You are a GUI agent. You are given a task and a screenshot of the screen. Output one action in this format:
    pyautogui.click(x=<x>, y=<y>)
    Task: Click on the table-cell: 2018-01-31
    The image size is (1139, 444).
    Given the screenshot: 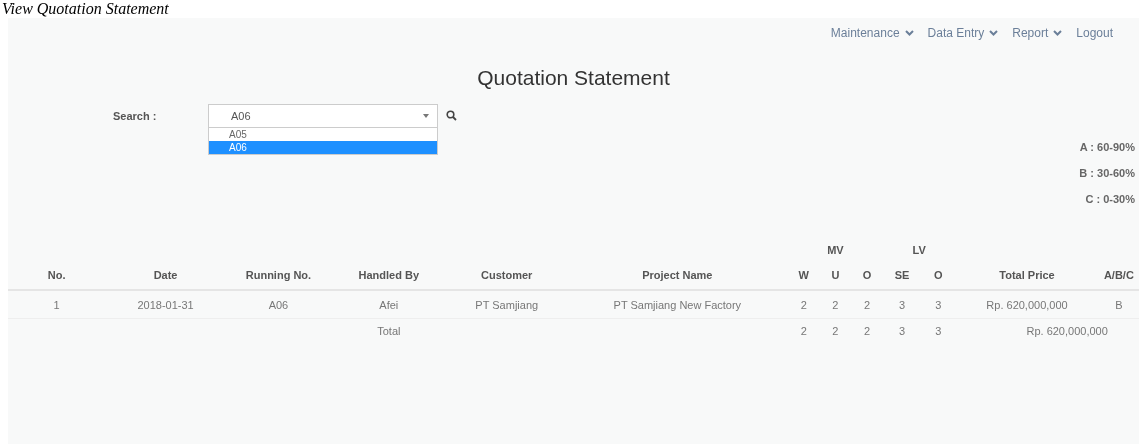 What is the action you would take?
    pyautogui.click(x=165, y=304)
    